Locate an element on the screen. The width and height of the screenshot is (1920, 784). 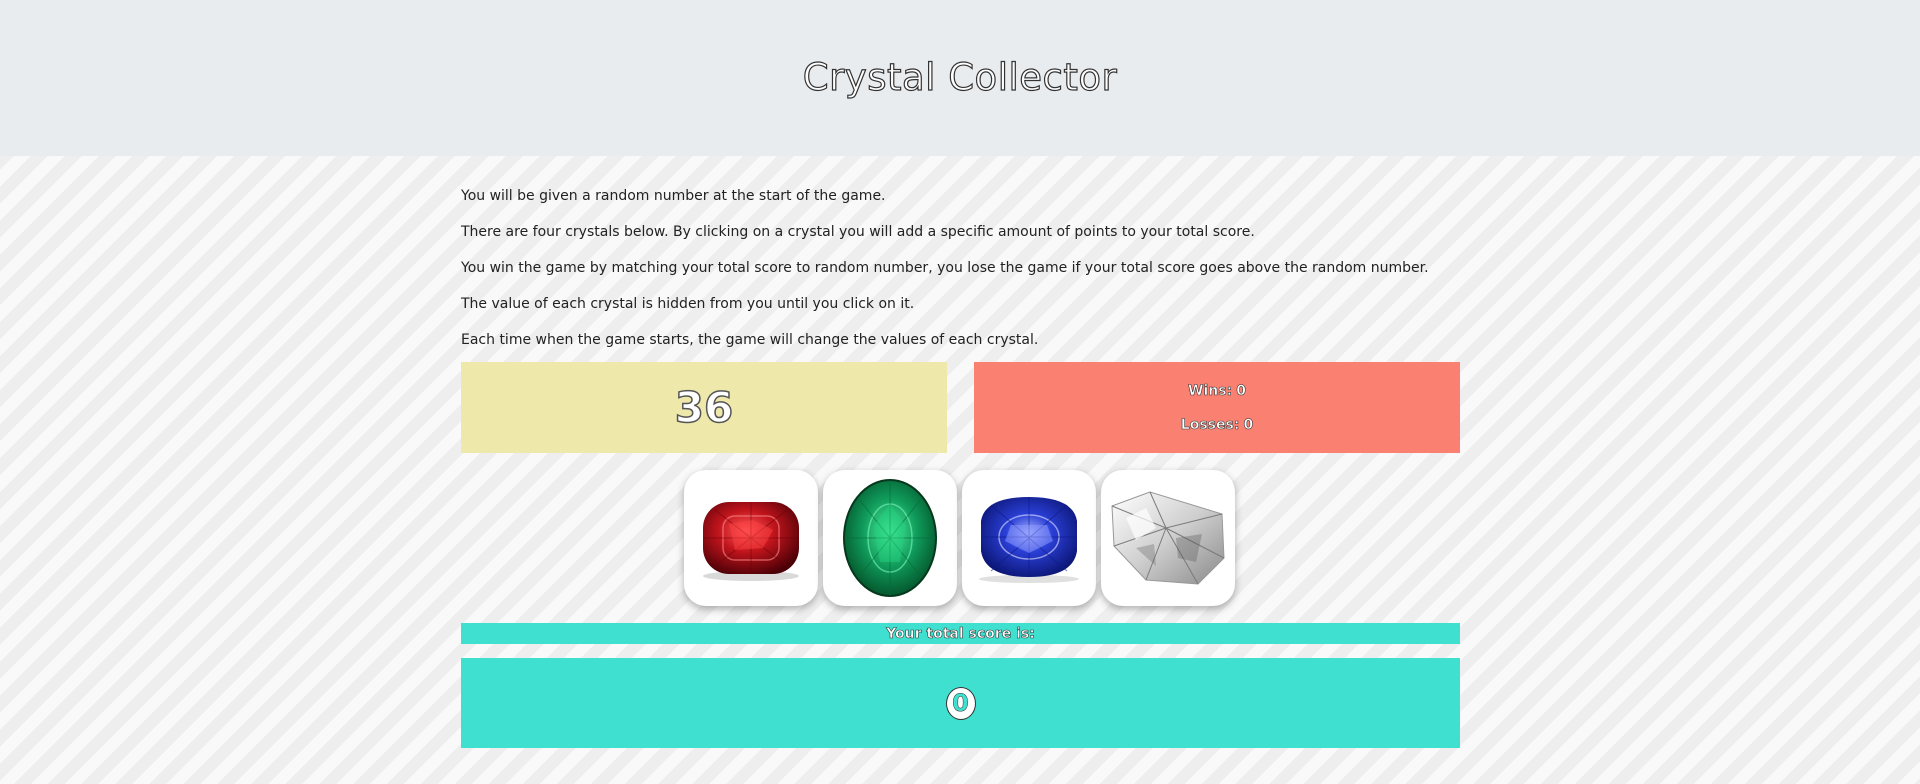
score-label: Your total score is: is located at coordinates (960, 633).